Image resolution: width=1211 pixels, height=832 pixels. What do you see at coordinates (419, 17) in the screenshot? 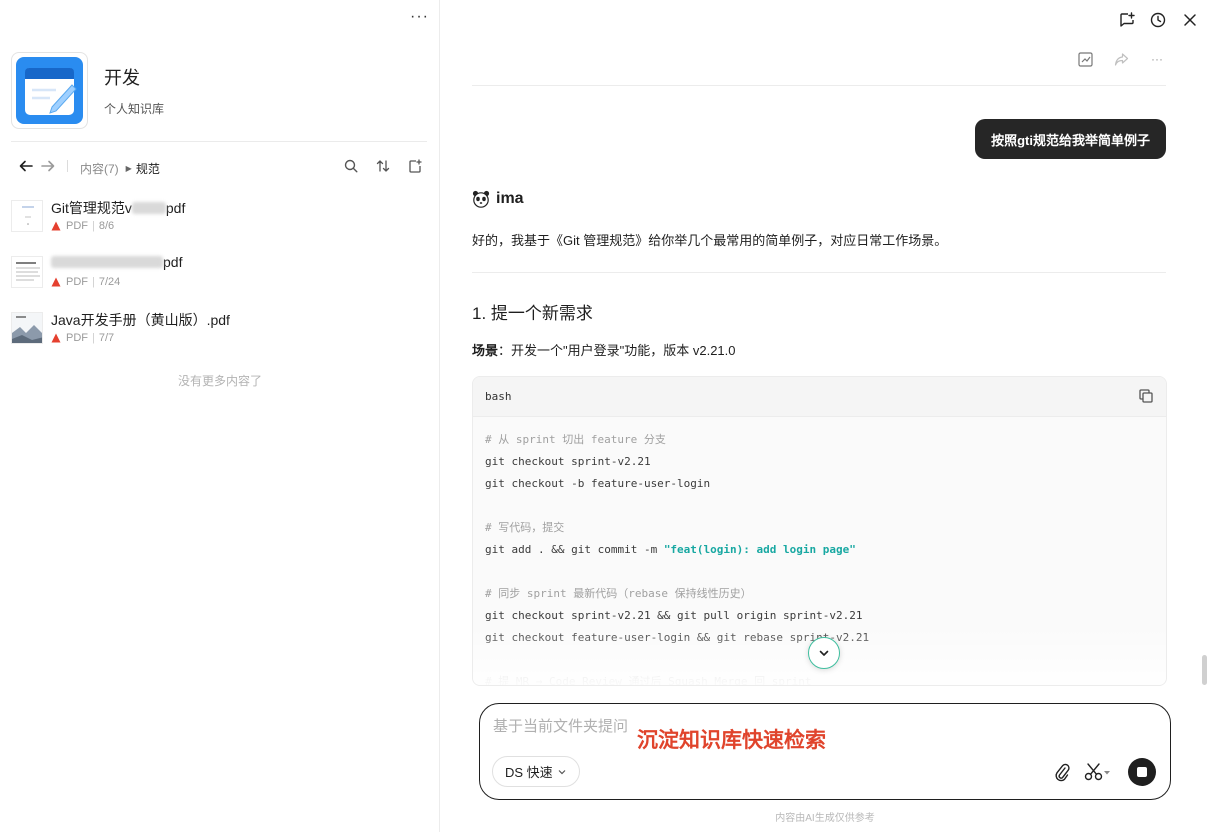
I see `more-options-button: ···` at bounding box center [419, 17].